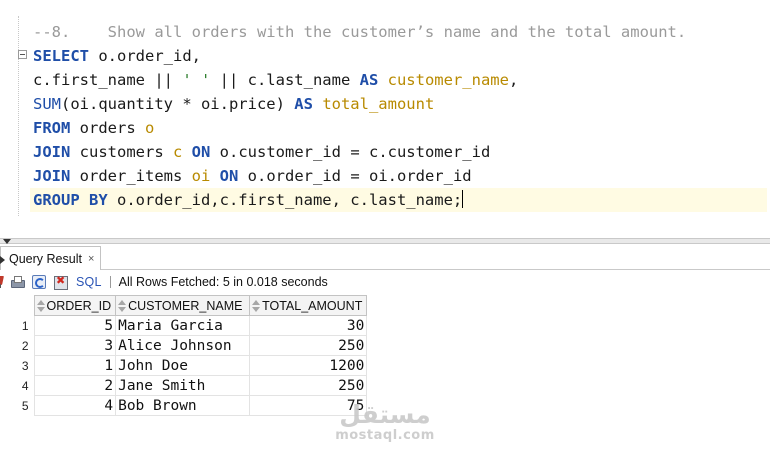 This screenshot has width=770, height=460. I want to click on sql-text: o.order_id,, so click(145, 56).